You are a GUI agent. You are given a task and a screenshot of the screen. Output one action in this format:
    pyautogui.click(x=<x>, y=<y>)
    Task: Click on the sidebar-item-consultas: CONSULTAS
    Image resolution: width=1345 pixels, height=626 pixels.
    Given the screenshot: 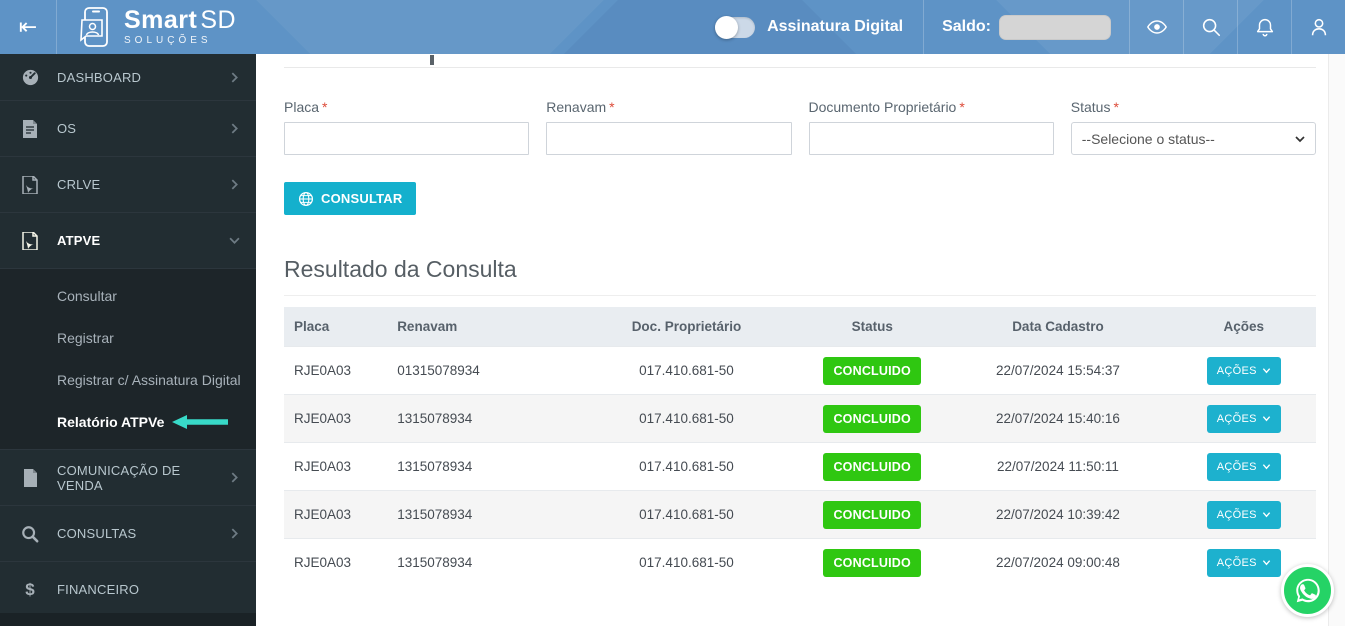 What is the action you would take?
    pyautogui.click(x=128, y=534)
    